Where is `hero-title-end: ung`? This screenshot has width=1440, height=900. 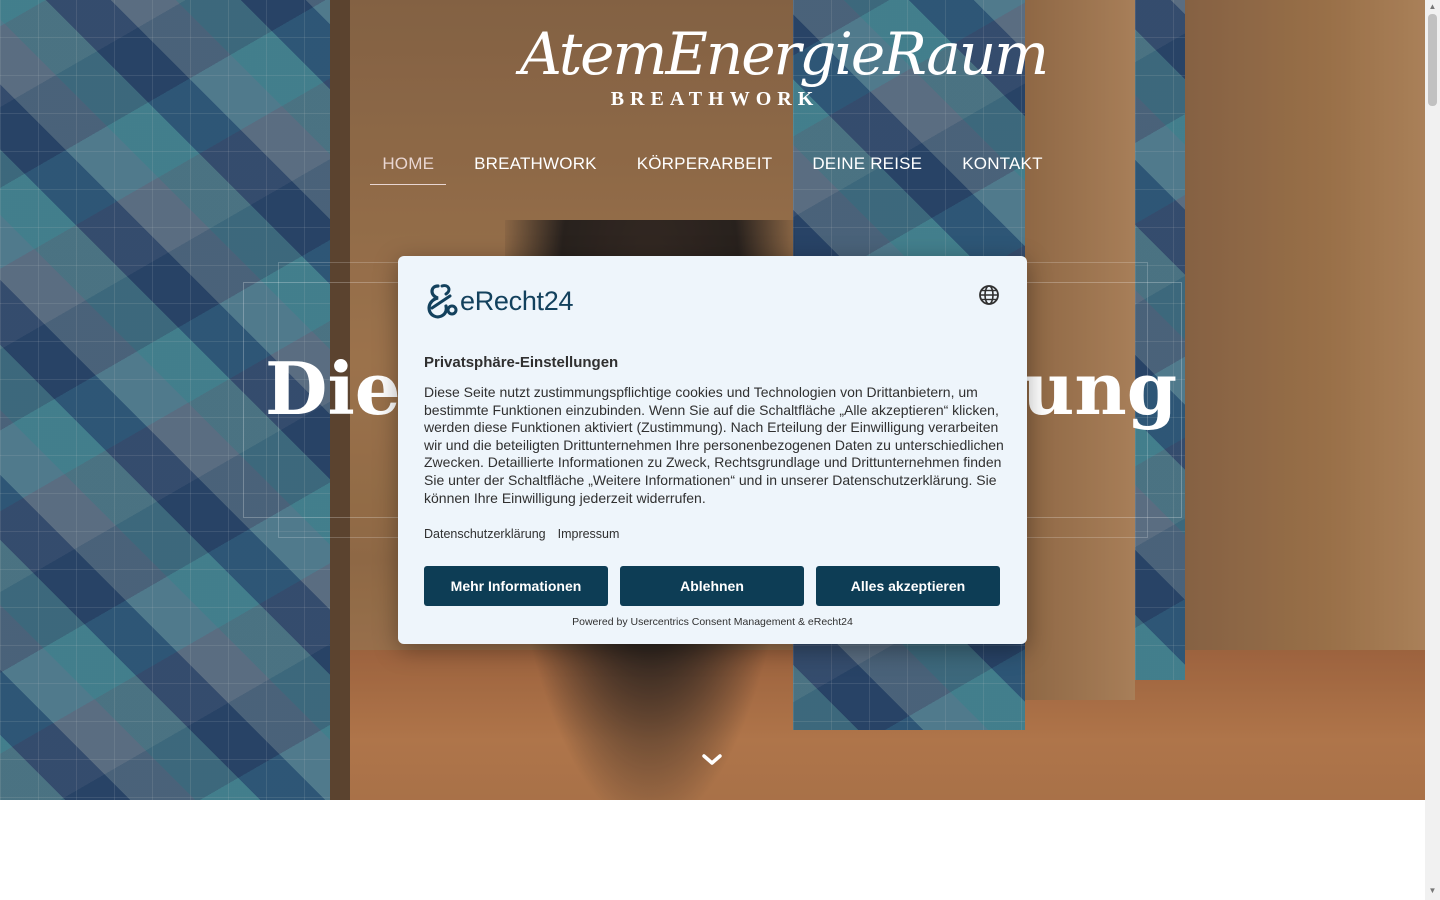 hero-title-end: ung is located at coordinates (1100, 388).